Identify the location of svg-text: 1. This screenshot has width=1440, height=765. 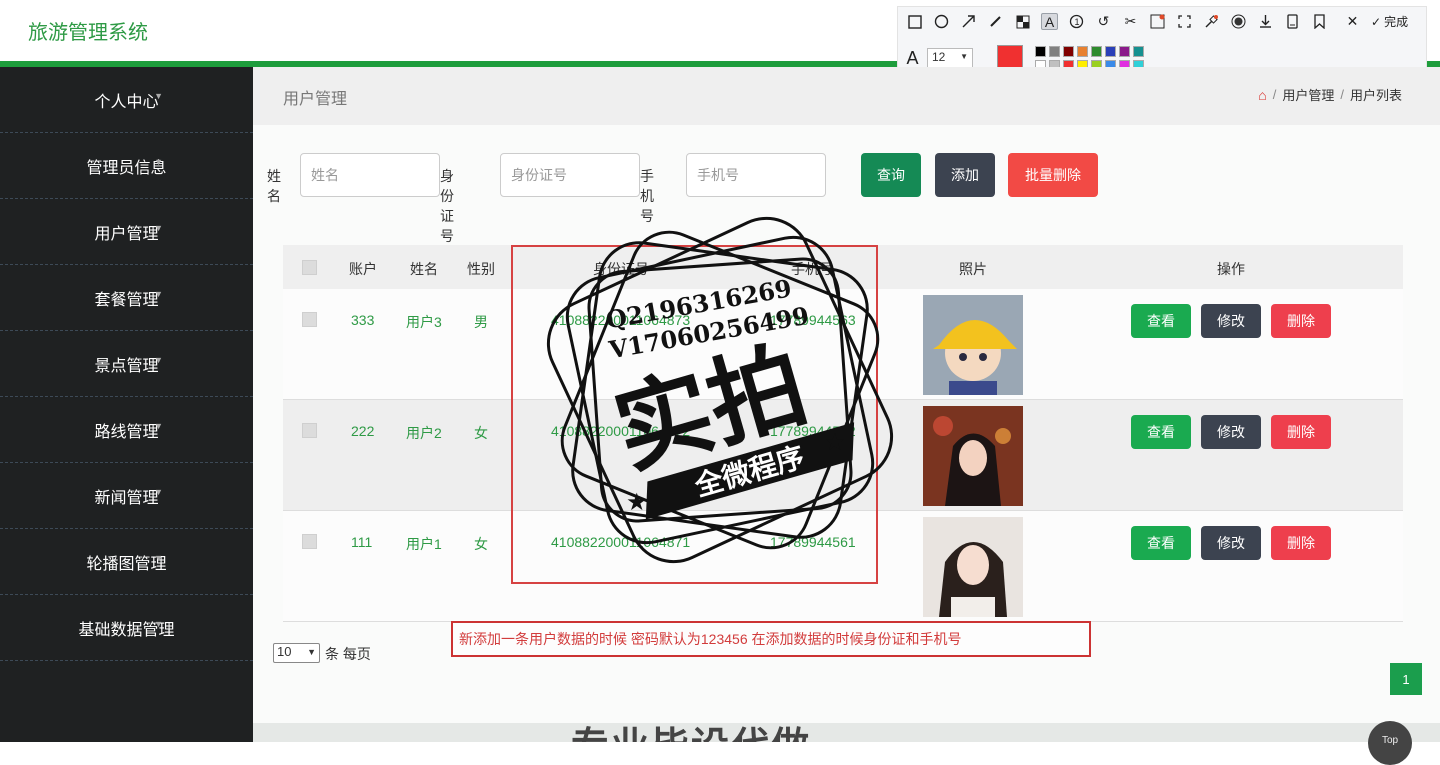
(1077, 22).